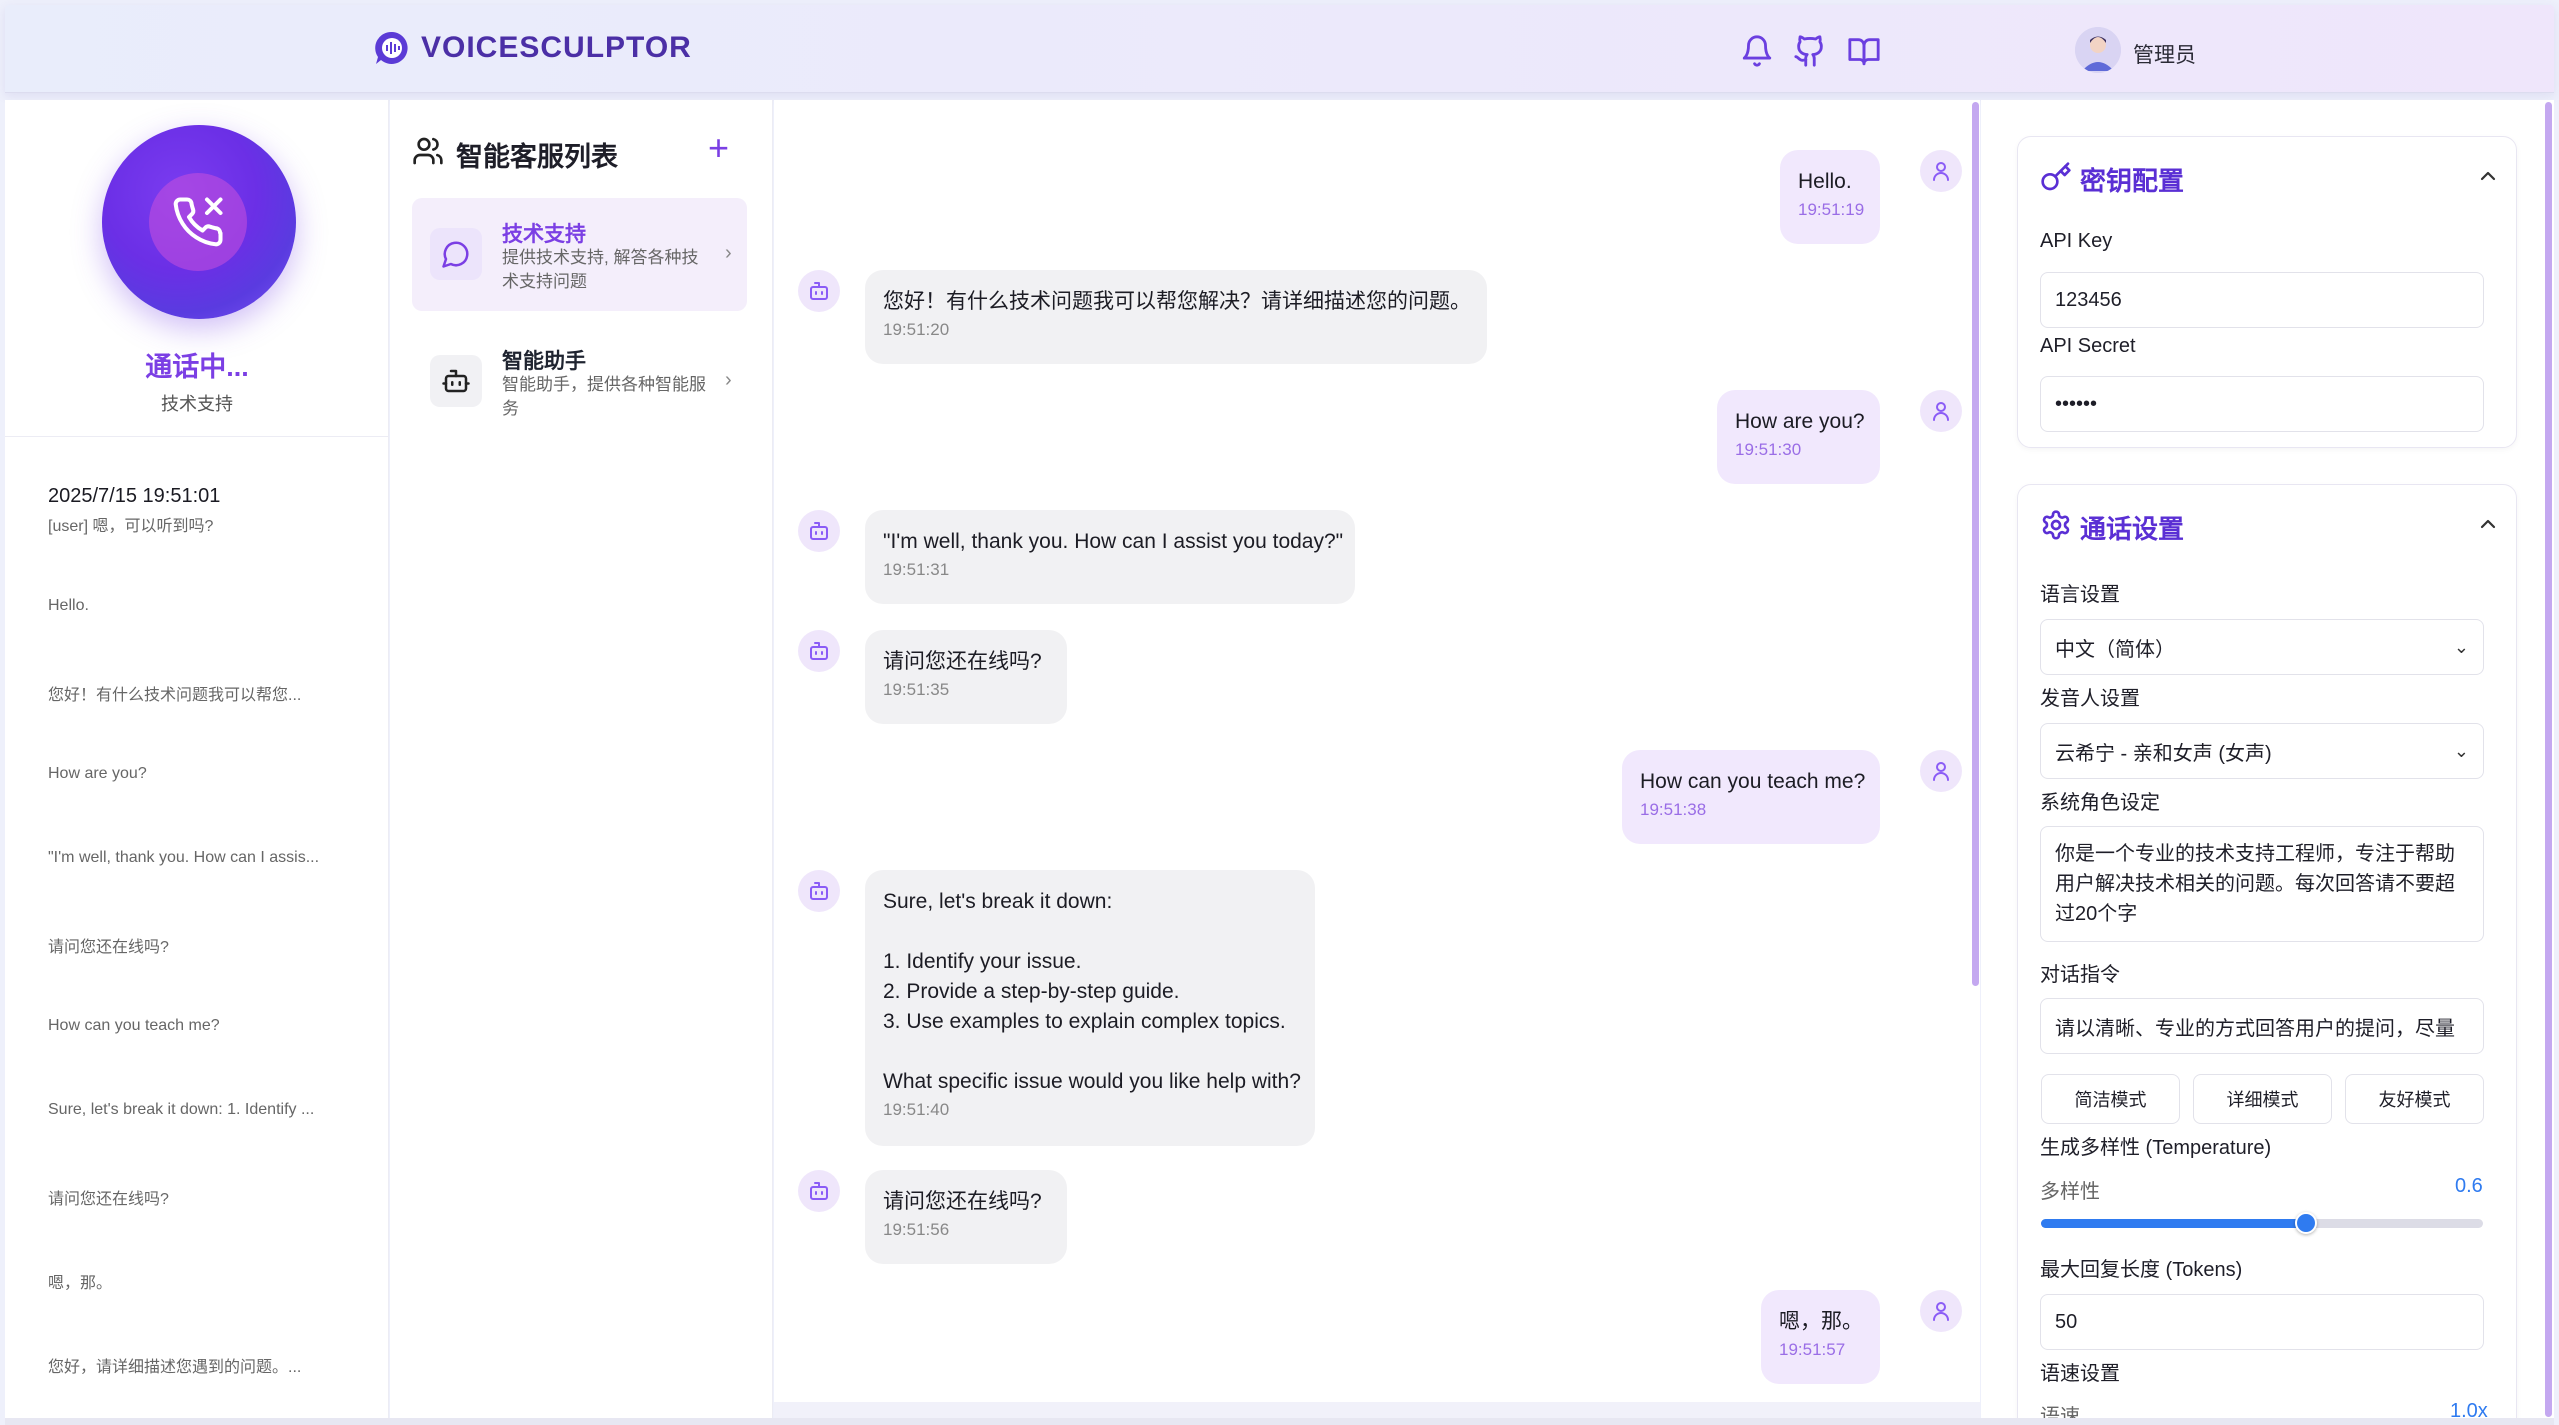  I want to click on github-icon, so click(1810, 51).